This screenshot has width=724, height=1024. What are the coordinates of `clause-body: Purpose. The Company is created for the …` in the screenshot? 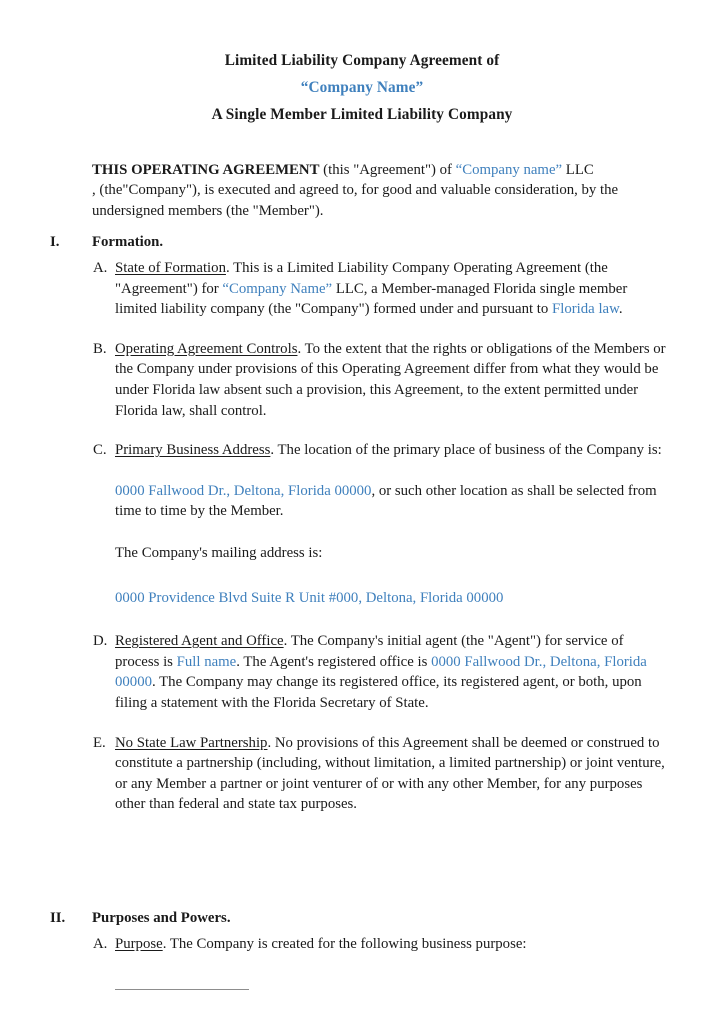 It's located at (321, 944).